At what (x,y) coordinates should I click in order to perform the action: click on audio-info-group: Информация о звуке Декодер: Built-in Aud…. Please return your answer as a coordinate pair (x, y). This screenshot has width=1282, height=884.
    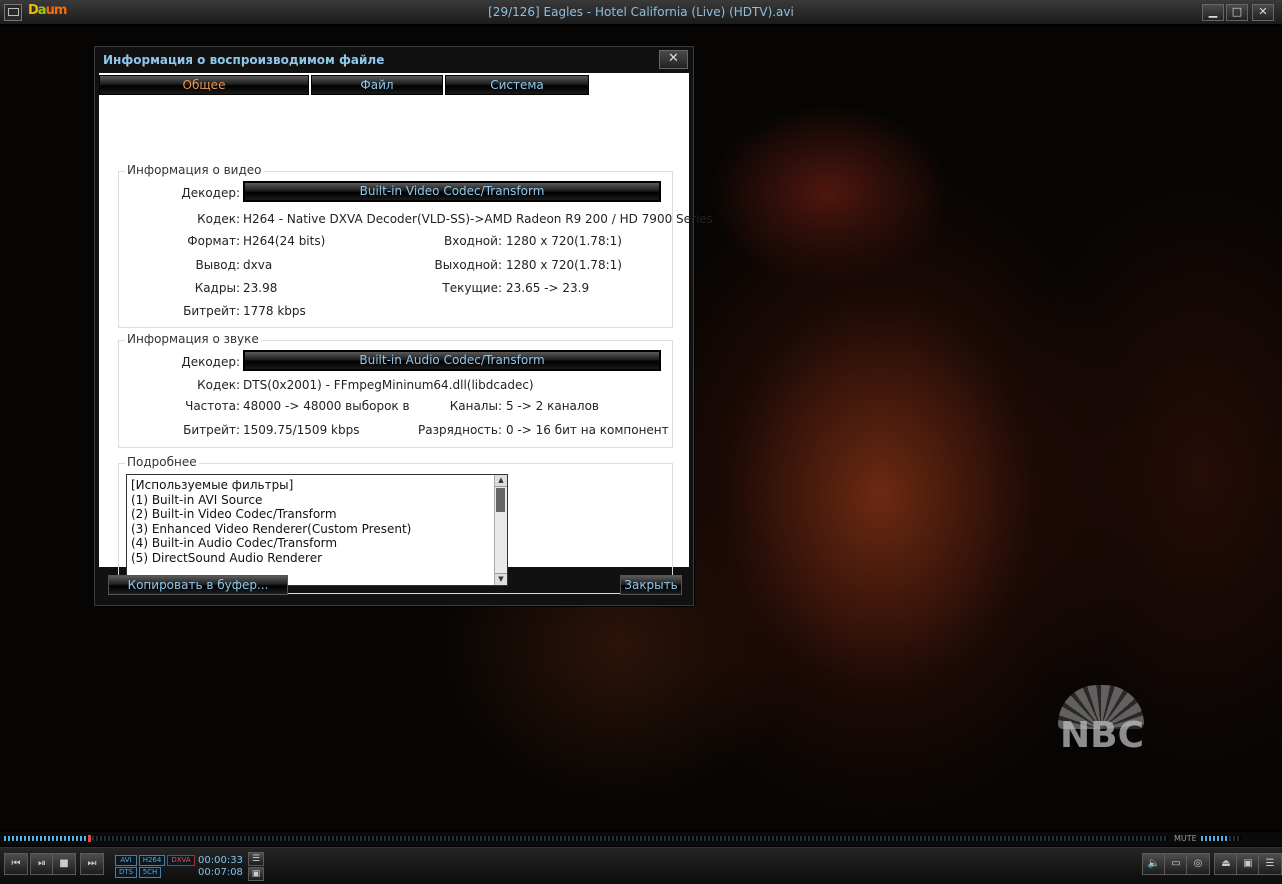
    Looking at the image, I should click on (395, 390).